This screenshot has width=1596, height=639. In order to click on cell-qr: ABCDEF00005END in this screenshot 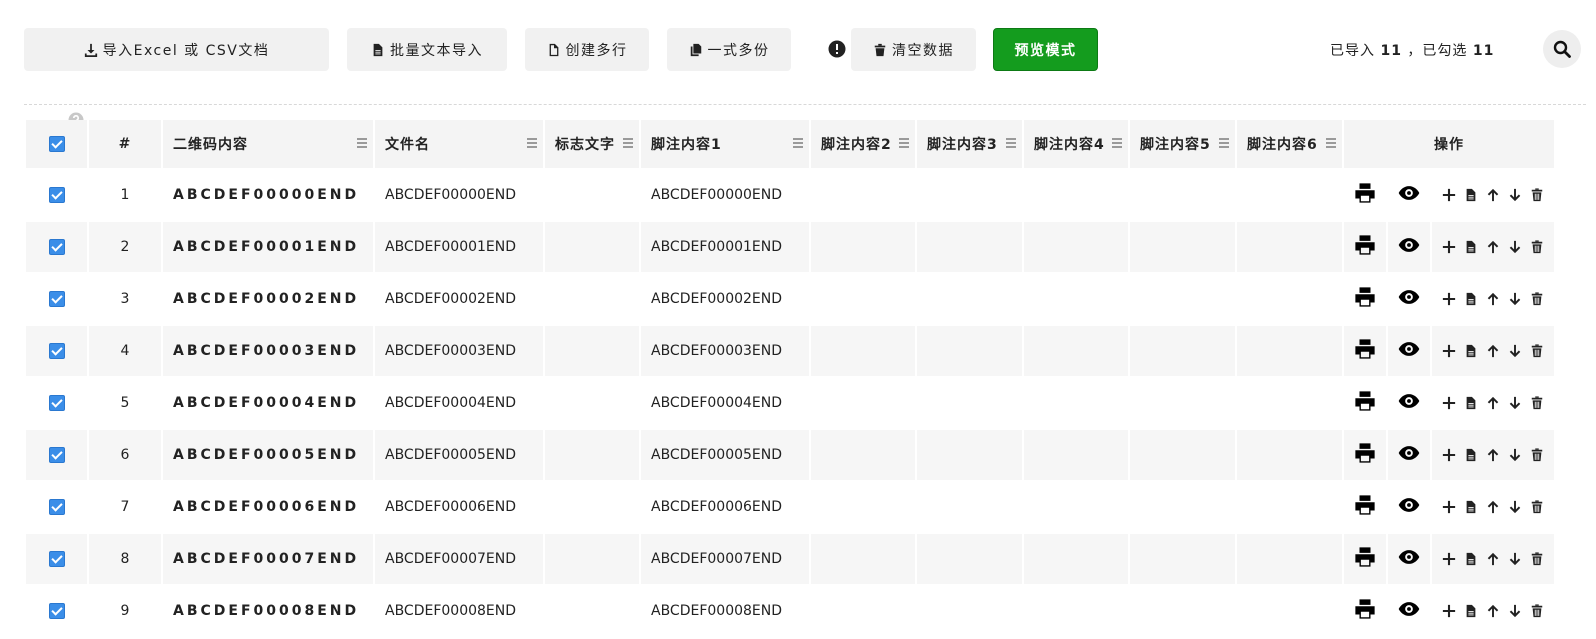, I will do `click(268, 455)`.